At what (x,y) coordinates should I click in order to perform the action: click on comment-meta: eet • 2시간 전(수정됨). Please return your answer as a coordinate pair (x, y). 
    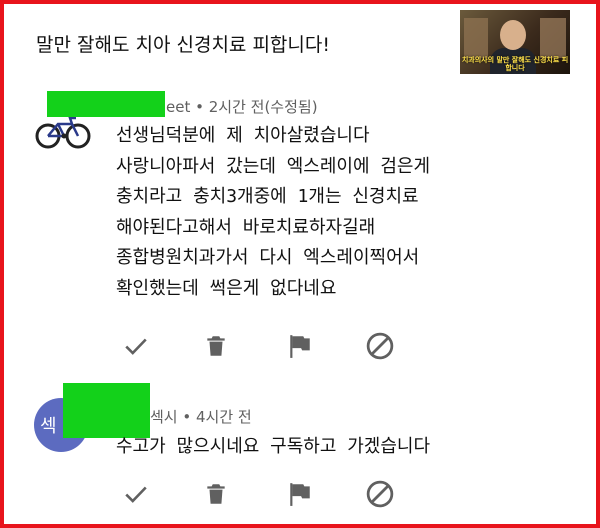
    Looking at the image, I should click on (242, 106).